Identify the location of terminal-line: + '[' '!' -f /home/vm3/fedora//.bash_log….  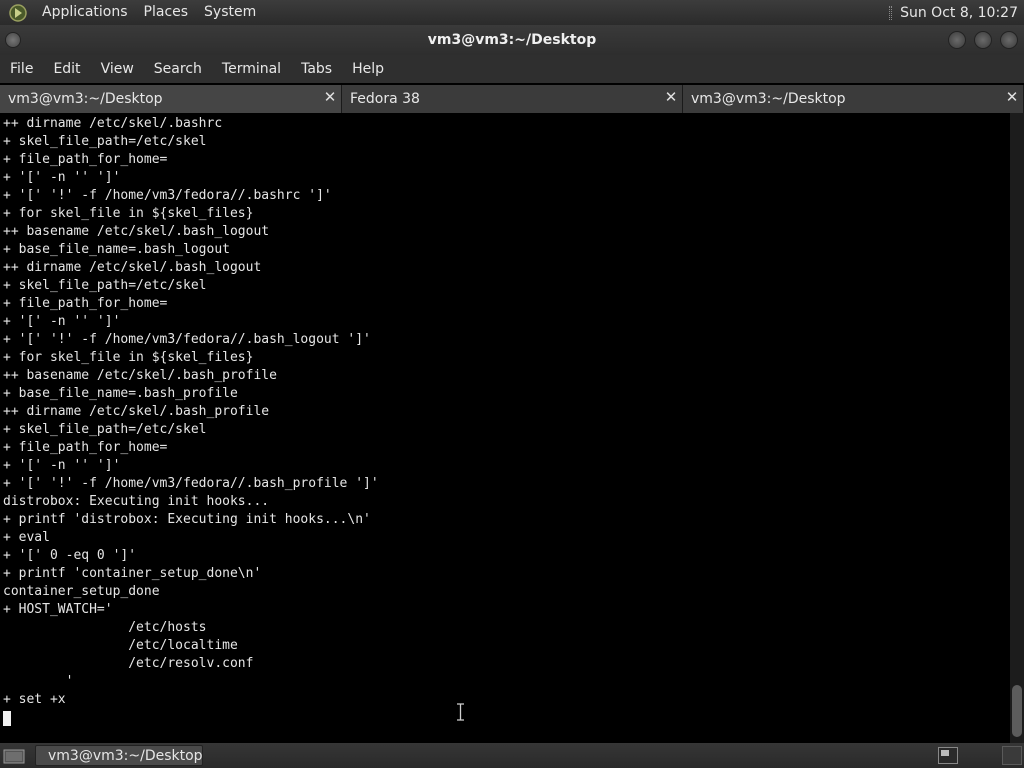
(187, 339).